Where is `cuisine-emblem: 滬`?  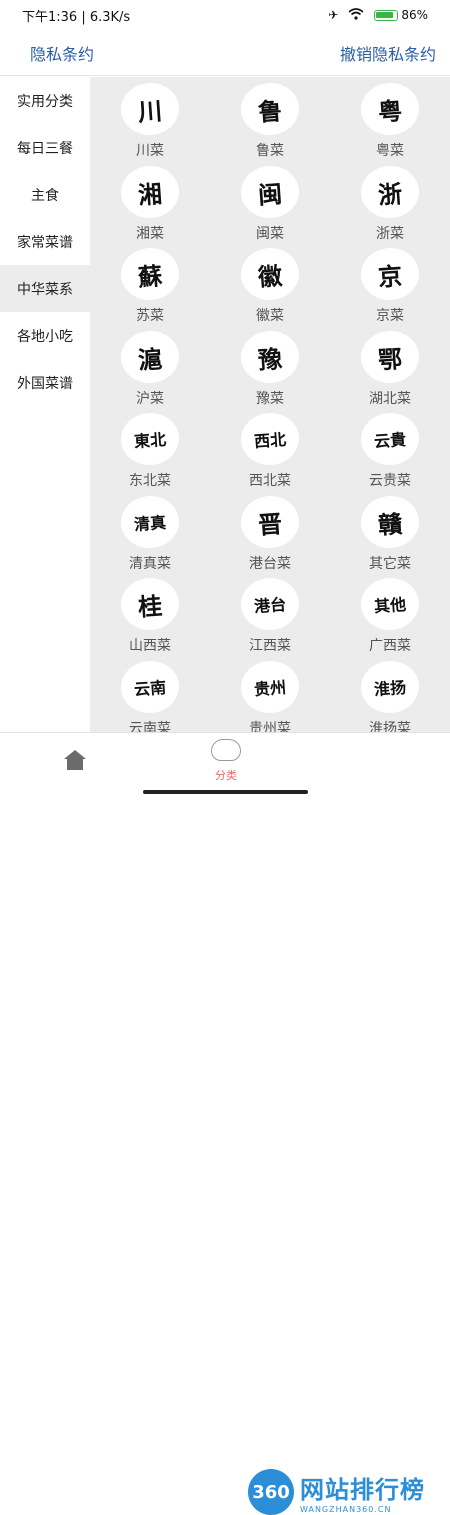
cuisine-emblem: 滬 is located at coordinates (150, 356).